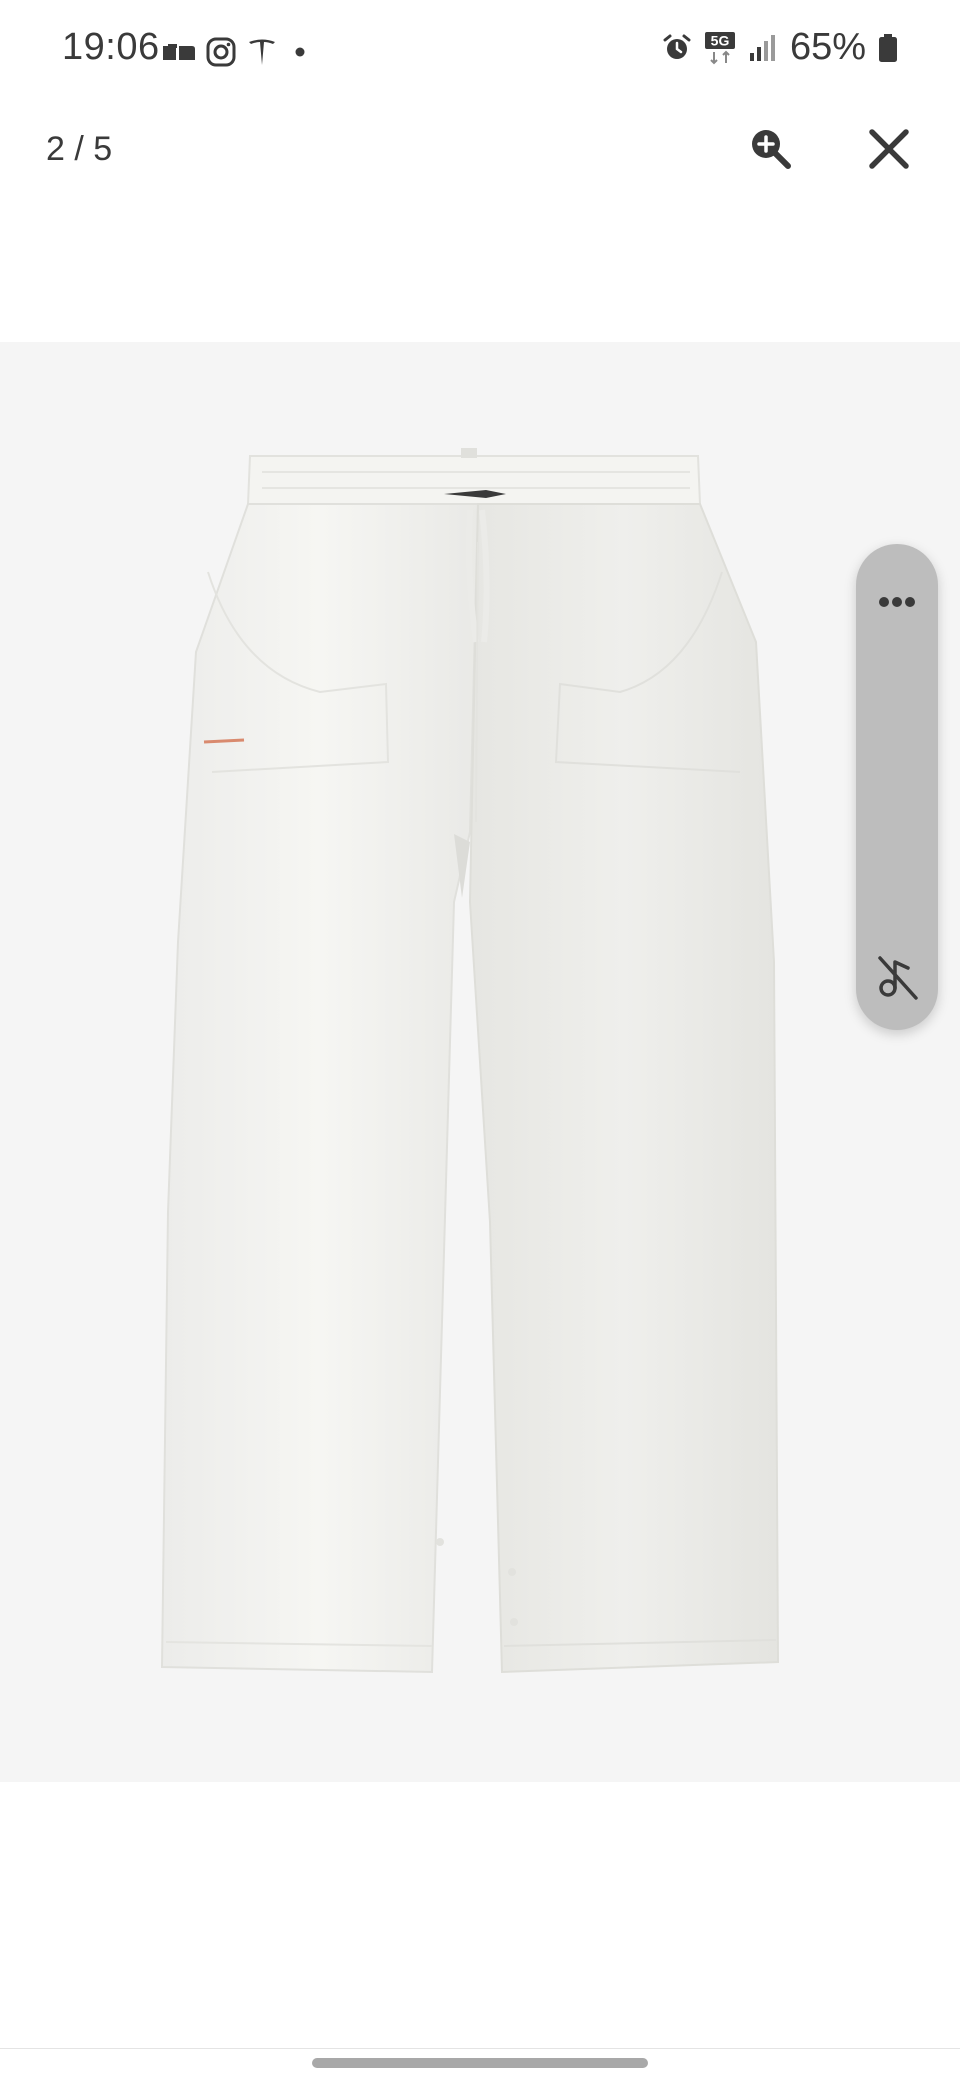 This screenshot has width=960, height=2080. What do you see at coordinates (677, 48) in the screenshot?
I see `alarm-icon` at bounding box center [677, 48].